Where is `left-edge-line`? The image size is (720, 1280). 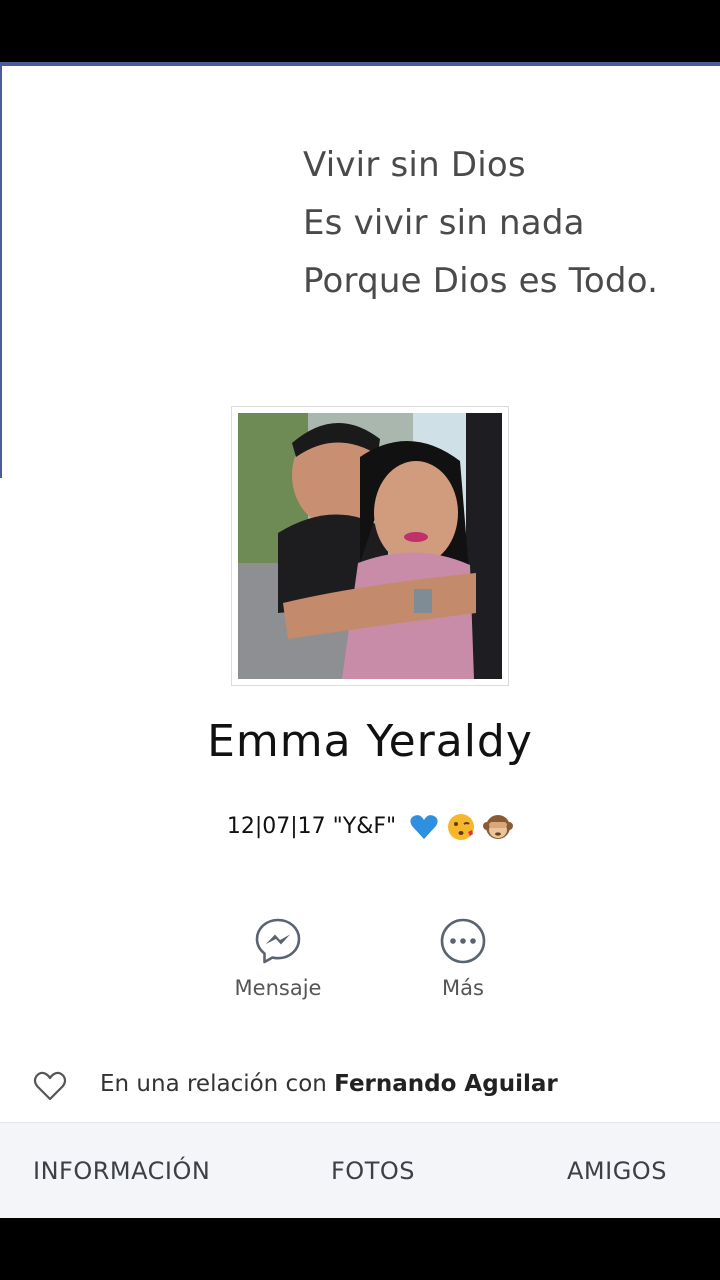 left-edge-line is located at coordinates (1, 272).